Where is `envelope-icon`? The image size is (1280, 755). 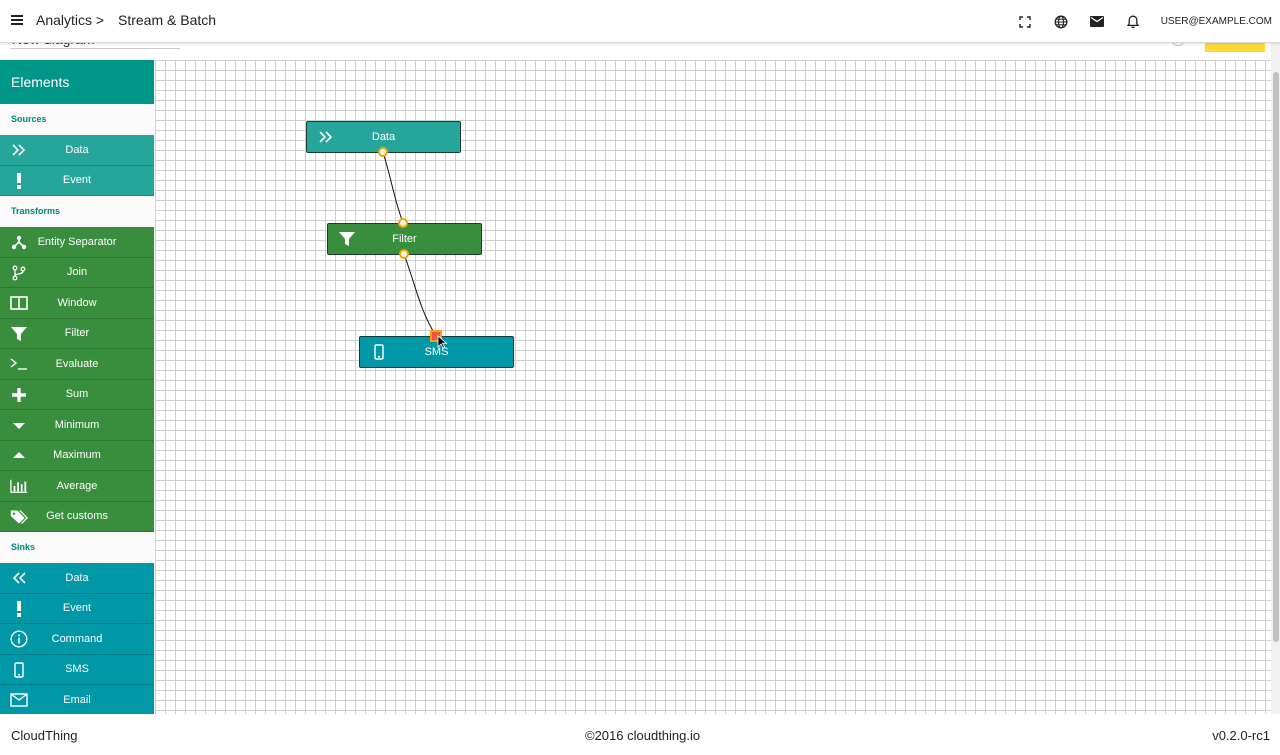 envelope-icon is located at coordinates (19, 700).